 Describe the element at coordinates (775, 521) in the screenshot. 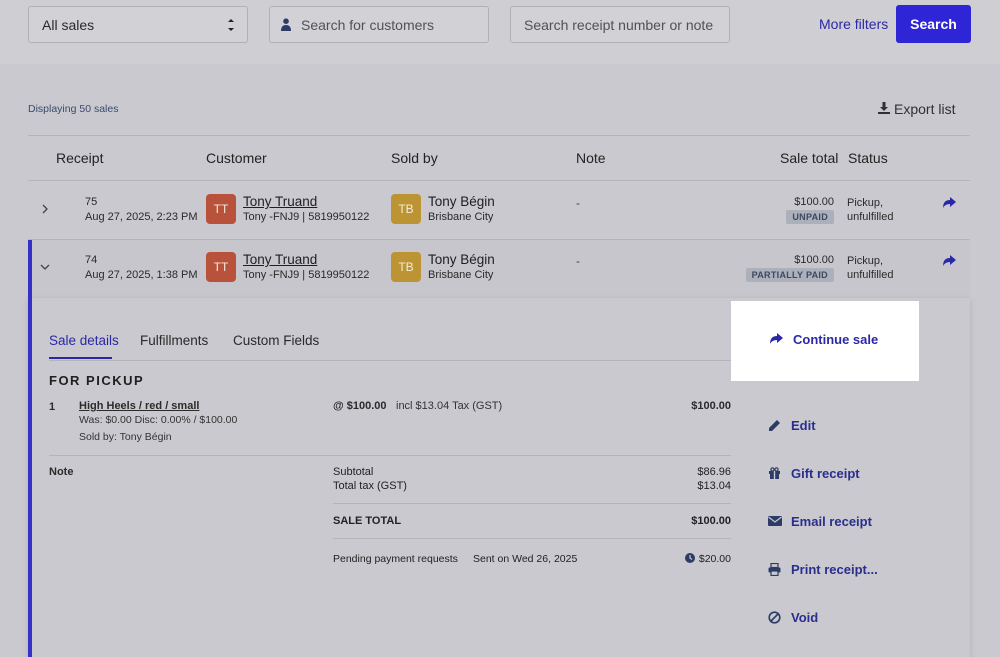

I see `envelope-icon` at that location.